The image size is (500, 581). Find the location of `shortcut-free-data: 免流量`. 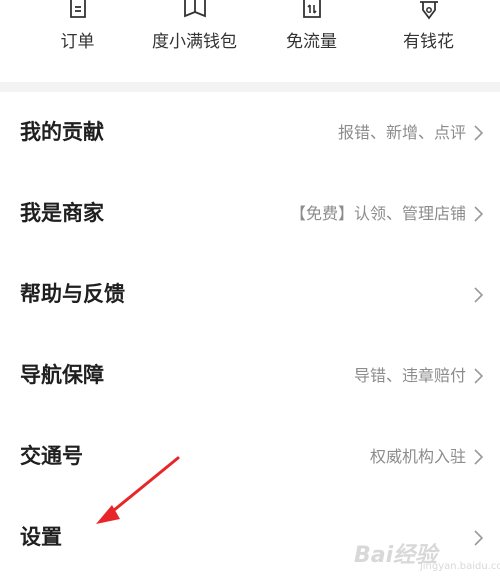

shortcut-free-data: 免流量 is located at coordinates (311, 41).